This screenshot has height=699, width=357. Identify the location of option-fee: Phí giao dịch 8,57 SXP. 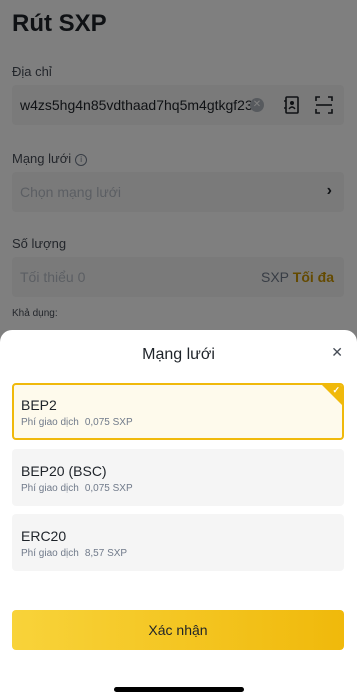
(74, 553).